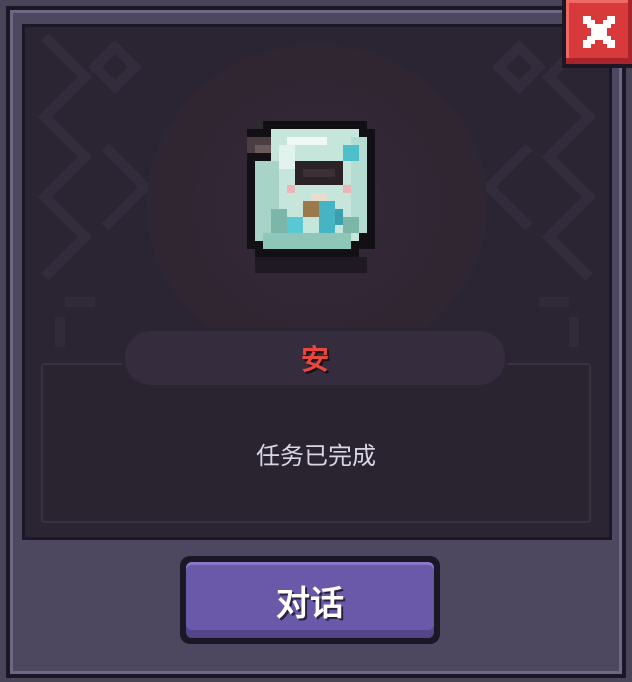 This screenshot has height=682, width=632. I want to click on close-button, so click(597, 34).